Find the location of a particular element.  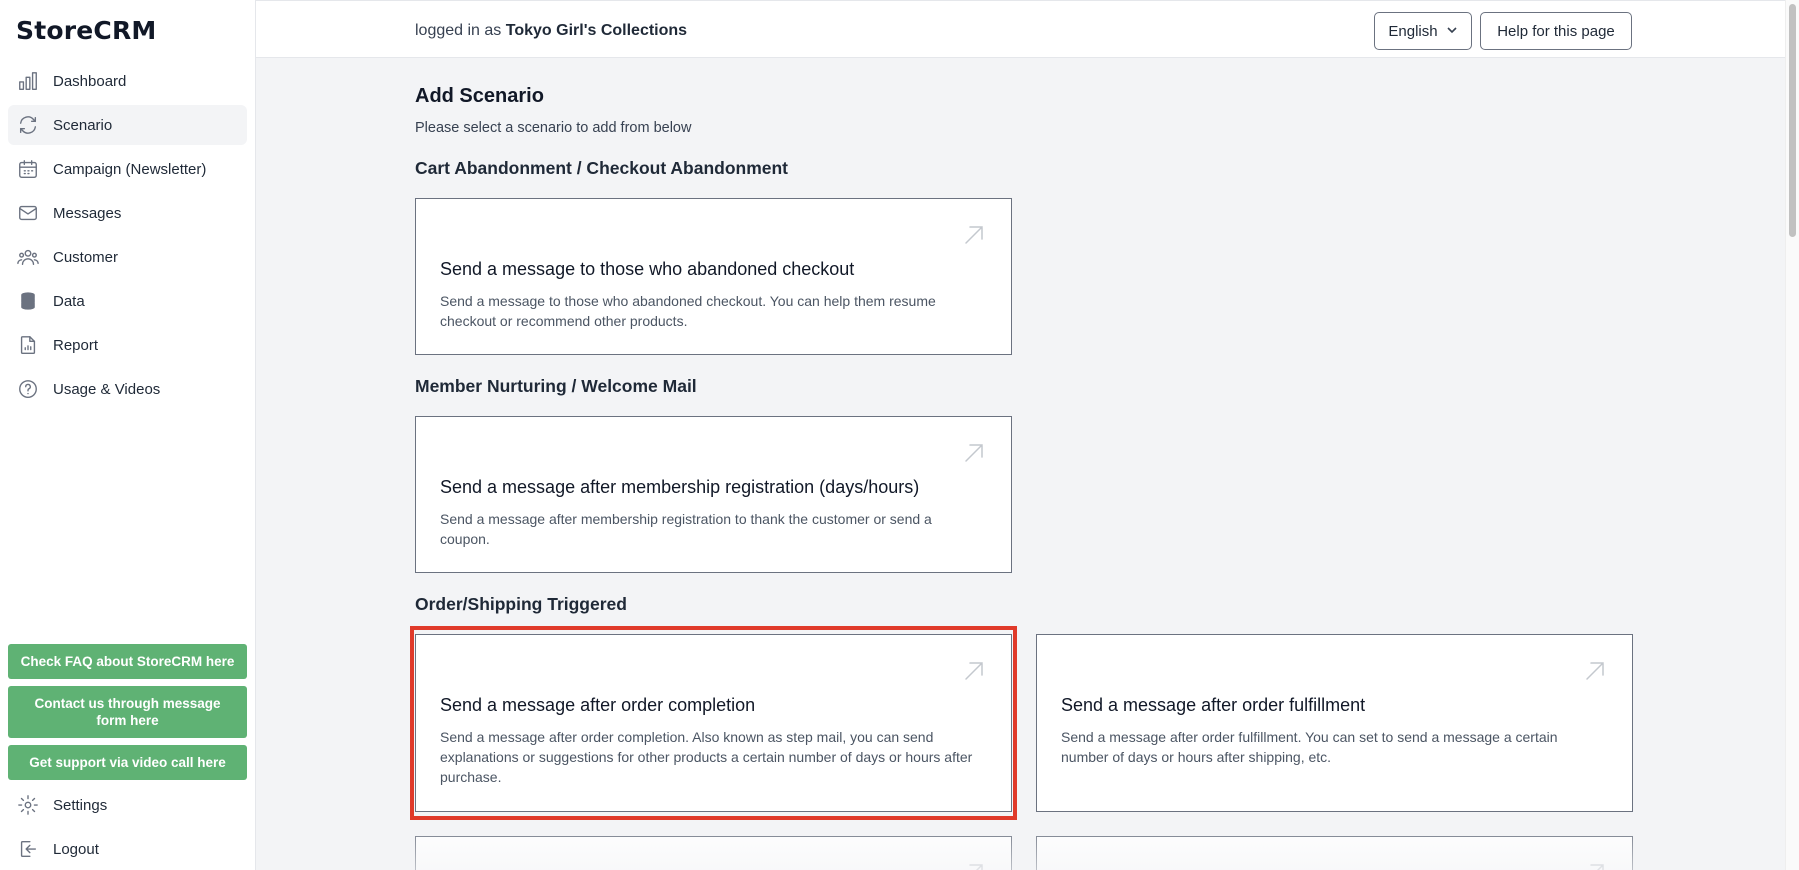

sidebar-item-customer: Customer is located at coordinates (127, 257).